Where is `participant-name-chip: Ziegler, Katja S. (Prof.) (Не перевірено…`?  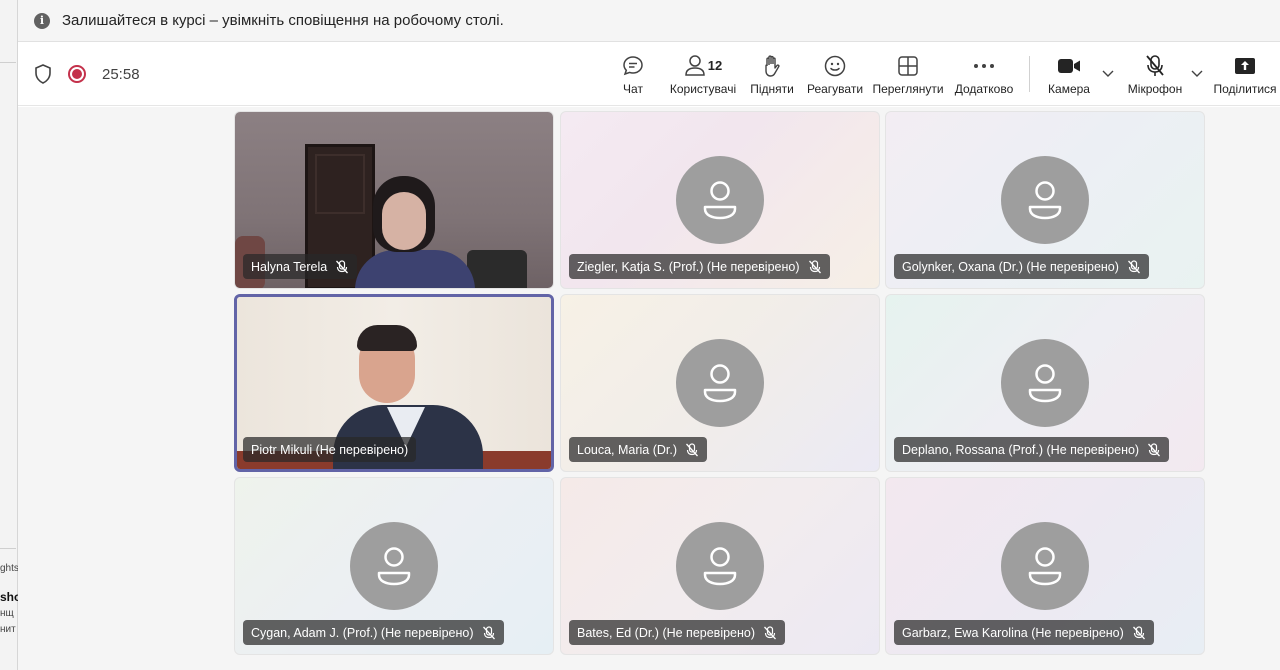 participant-name-chip: Ziegler, Katja S. (Prof.) (Не перевірено… is located at coordinates (699, 266).